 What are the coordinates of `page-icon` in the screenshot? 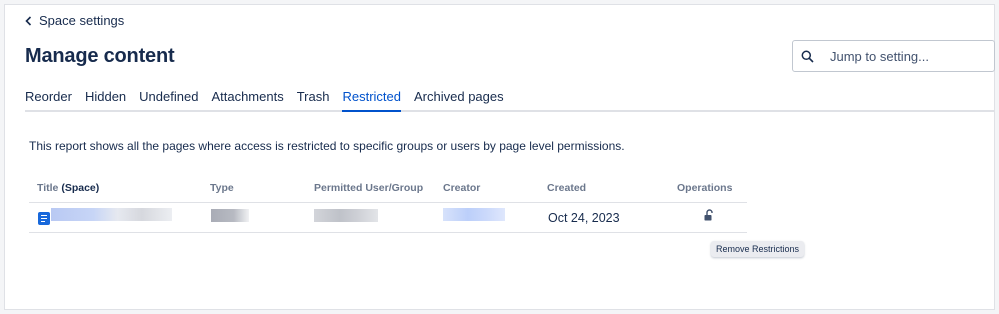 It's located at (44, 218).